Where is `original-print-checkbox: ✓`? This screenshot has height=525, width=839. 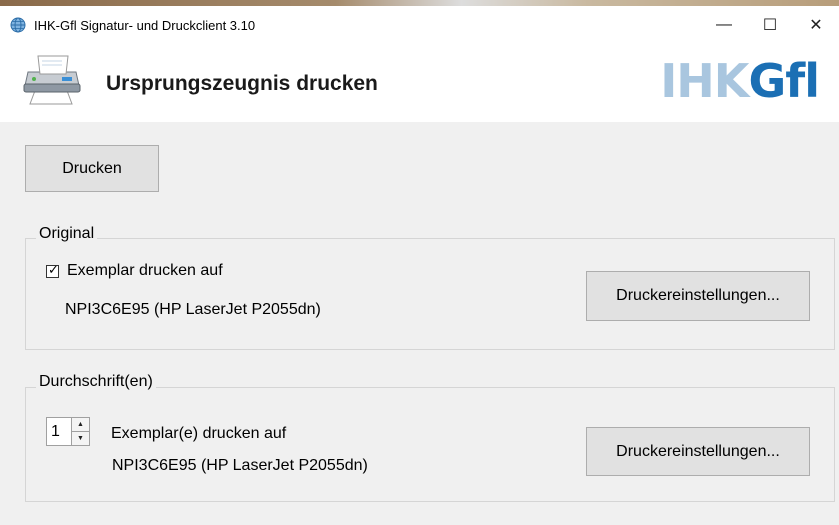 original-print-checkbox: ✓ is located at coordinates (52, 269).